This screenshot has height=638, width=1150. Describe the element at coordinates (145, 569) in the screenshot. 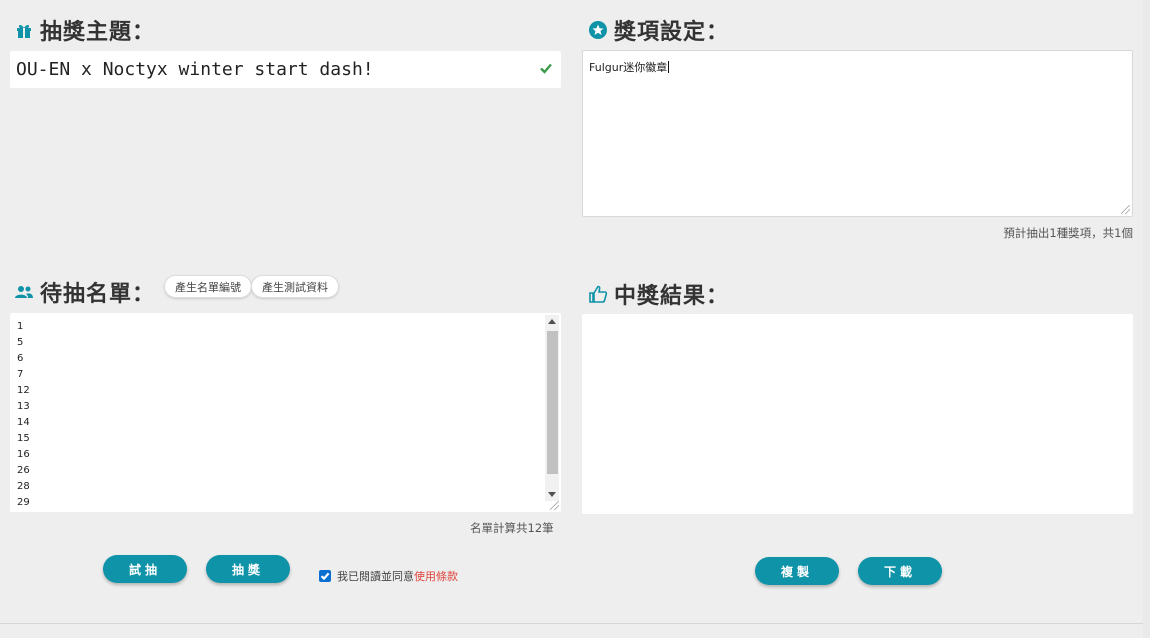

I see `trial-draw-button: 試抽` at that location.